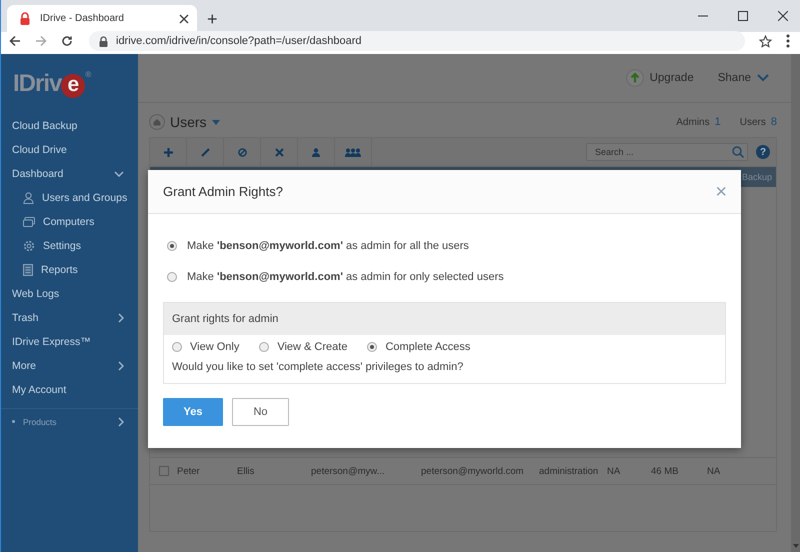 The width and height of the screenshot is (800, 552). Describe the element at coordinates (13, 421) in the screenshot. I see `bullet-icon` at that location.